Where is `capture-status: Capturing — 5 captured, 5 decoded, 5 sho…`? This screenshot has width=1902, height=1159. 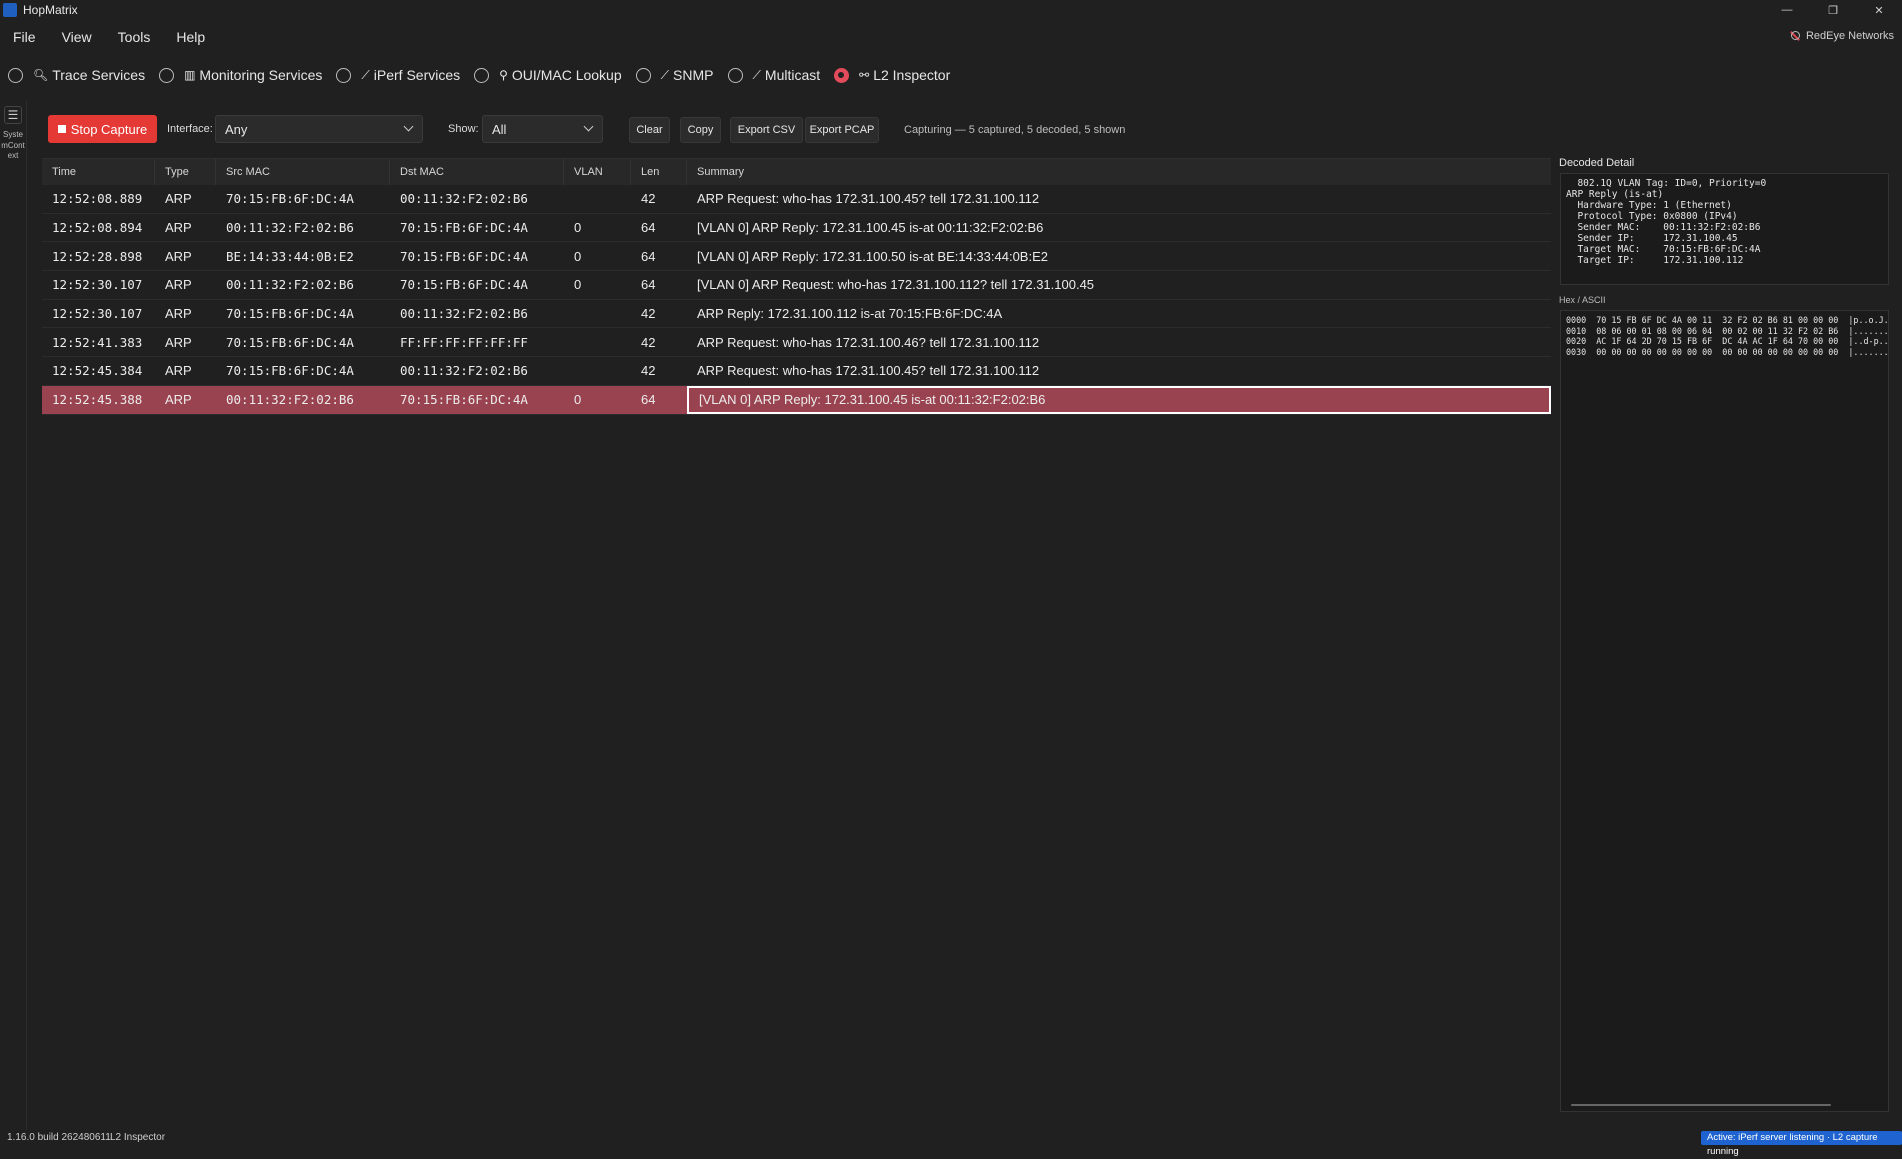 capture-status: Capturing — 5 captured, 5 decoded, 5 sho… is located at coordinates (1015, 130).